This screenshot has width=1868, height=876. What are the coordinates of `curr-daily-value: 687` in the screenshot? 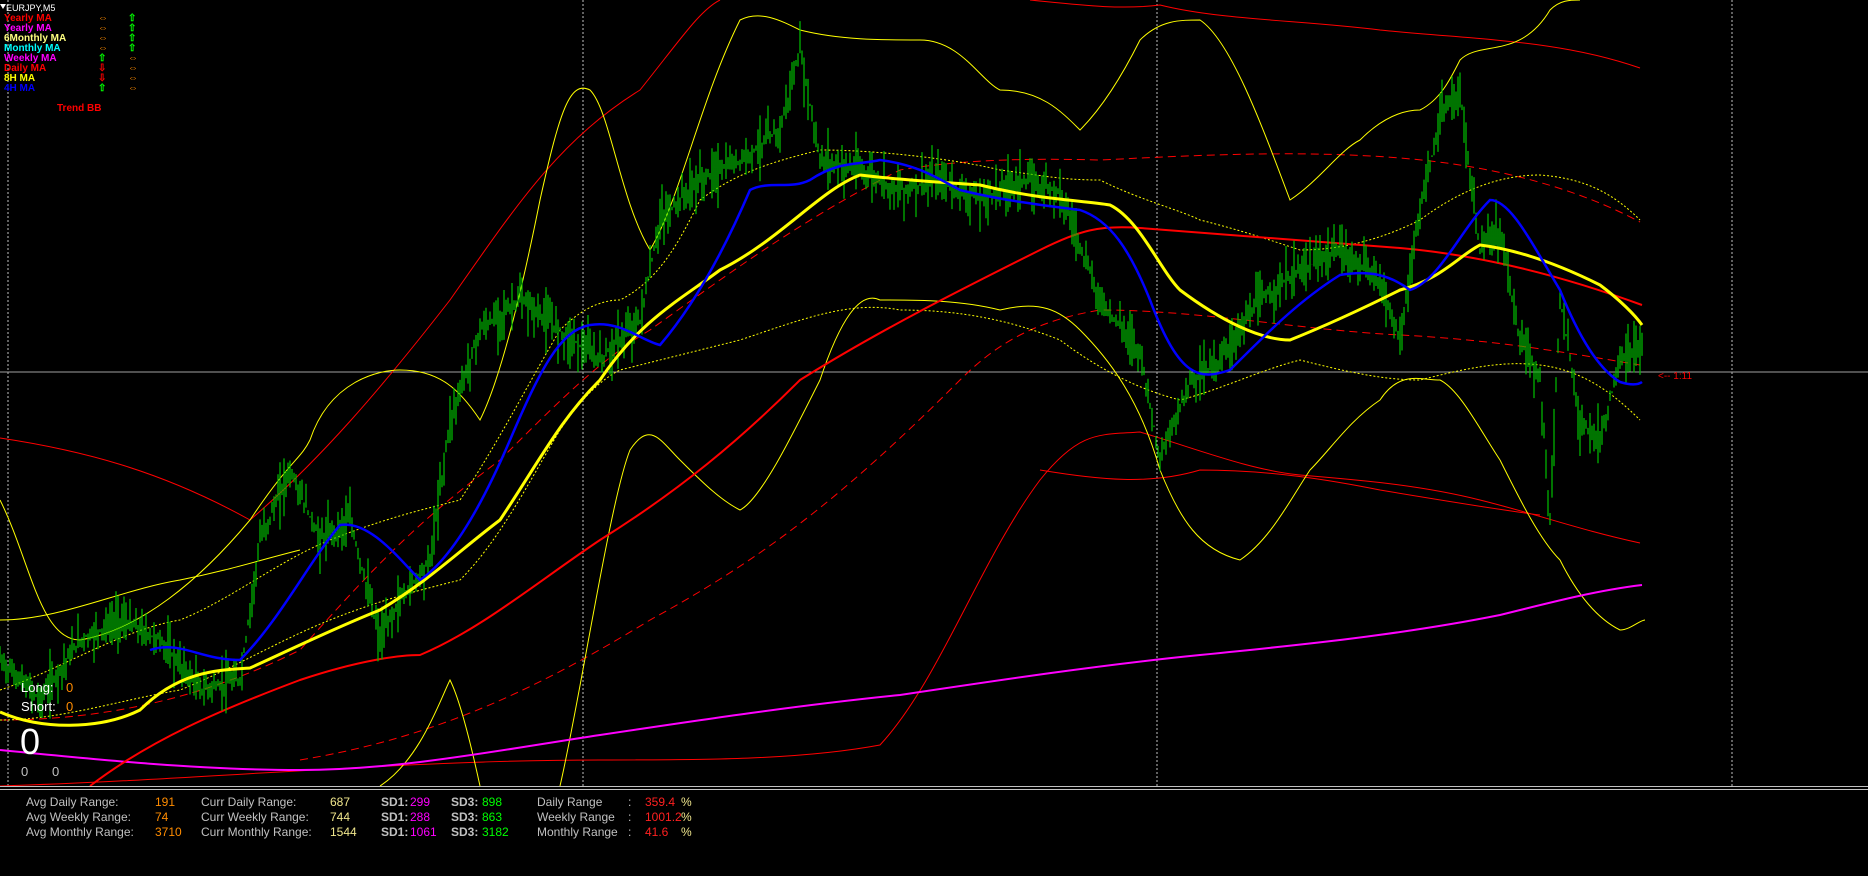 It's located at (340, 802).